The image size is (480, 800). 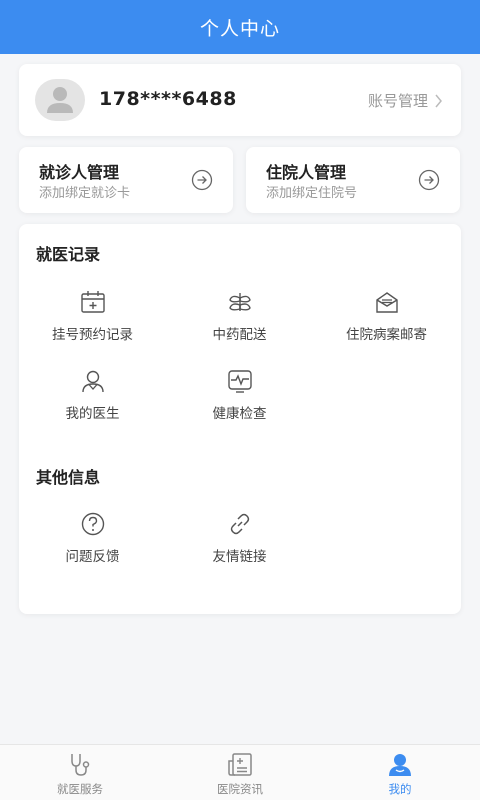 I want to click on patient-management-title: 就诊人管理, so click(x=79, y=172).